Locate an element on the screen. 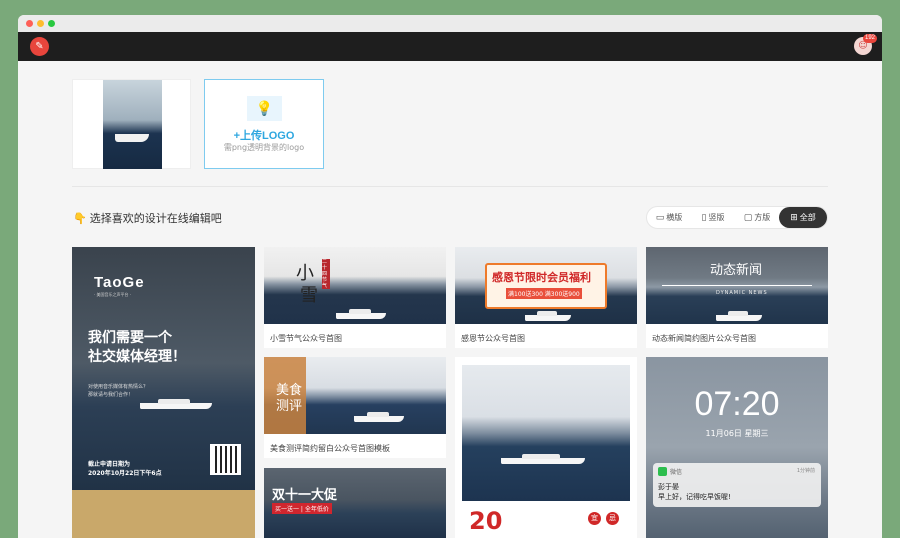  window-titlebar is located at coordinates (450, 23).